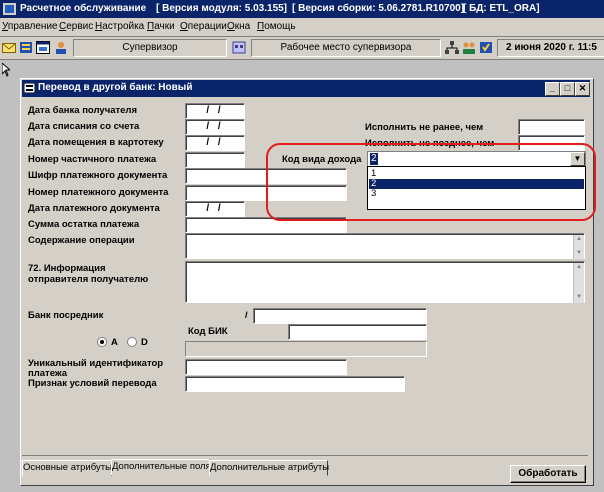  What do you see at coordinates (150, 48) in the screenshot?
I see `role-field: Супервизор` at bounding box center [150, 48].